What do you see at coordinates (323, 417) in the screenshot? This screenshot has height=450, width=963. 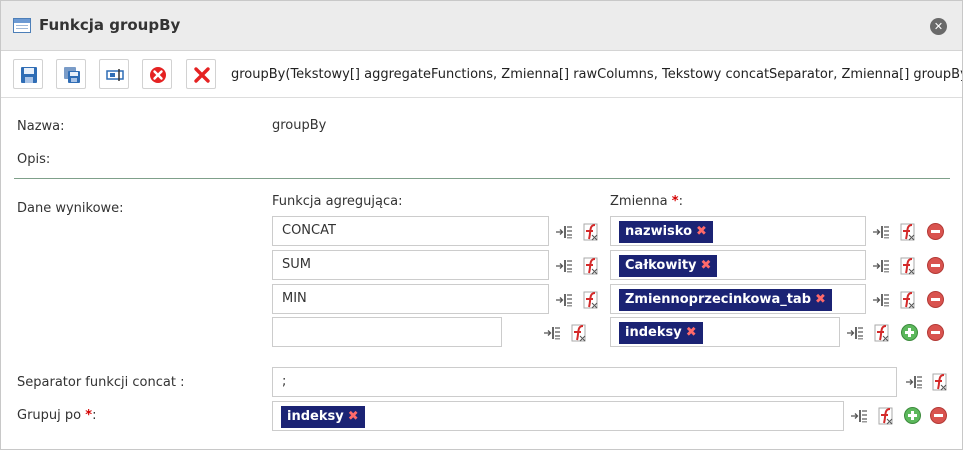 I see `groupby-tag: indeksy ✖` at bounding box center [323, 417].